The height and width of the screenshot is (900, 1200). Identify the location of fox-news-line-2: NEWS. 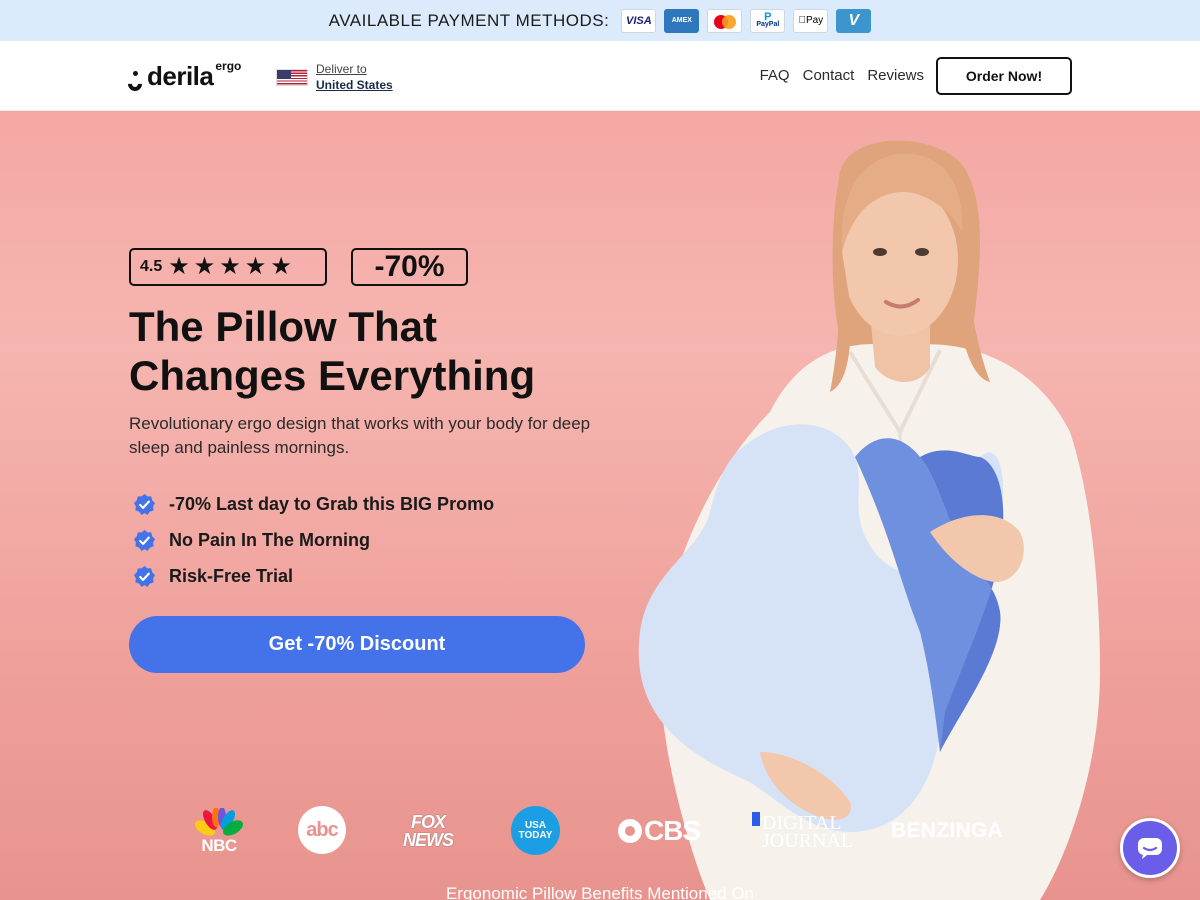
(428, 840).